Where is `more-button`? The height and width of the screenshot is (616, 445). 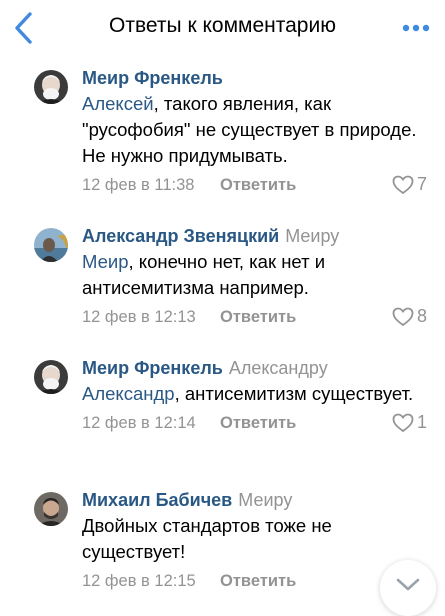 more-button is located at coordinates (416, 28).